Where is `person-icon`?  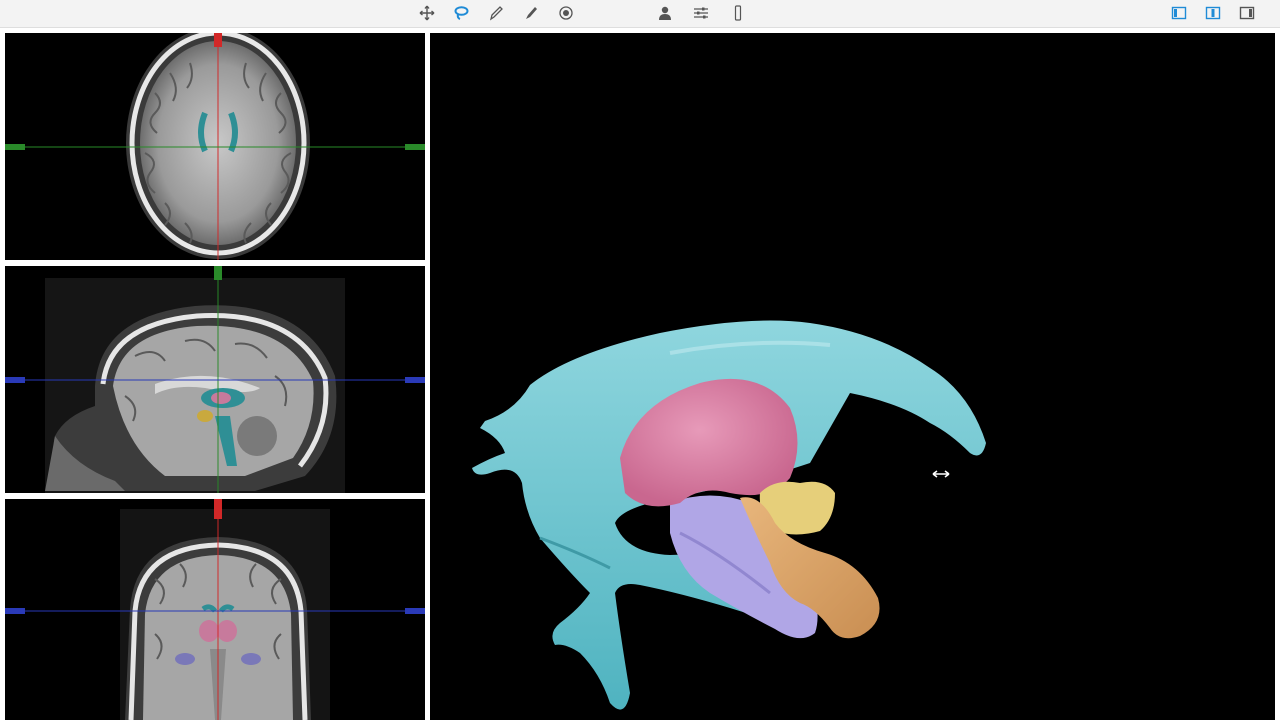
person-icon is located at coordinates (665, 13).